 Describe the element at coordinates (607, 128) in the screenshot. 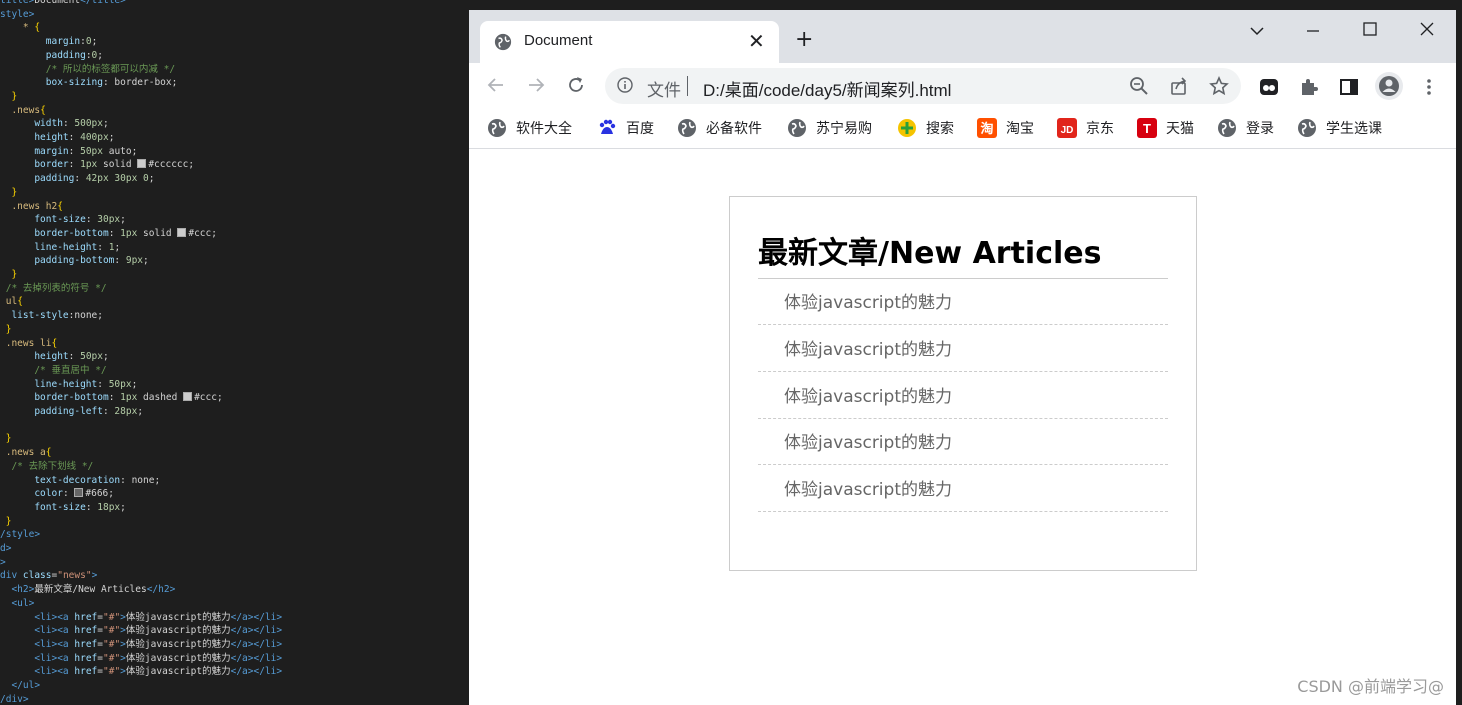

I see `baidu-icon` at that location.